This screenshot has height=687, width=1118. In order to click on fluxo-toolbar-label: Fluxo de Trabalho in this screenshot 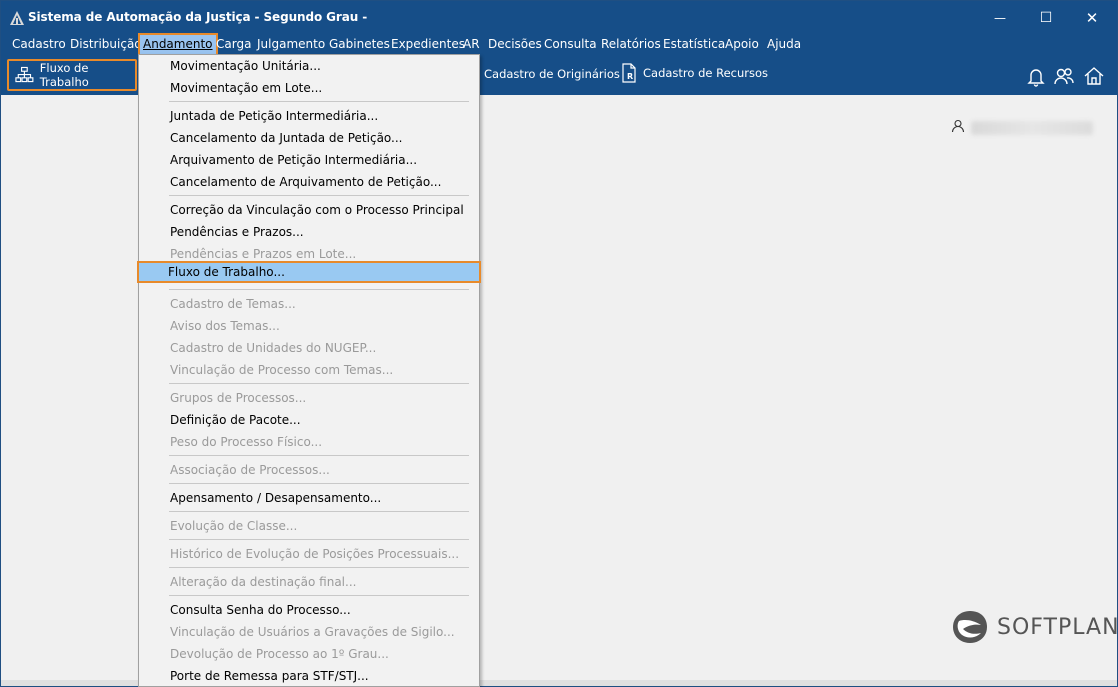, I will do `click(64, 75)`.